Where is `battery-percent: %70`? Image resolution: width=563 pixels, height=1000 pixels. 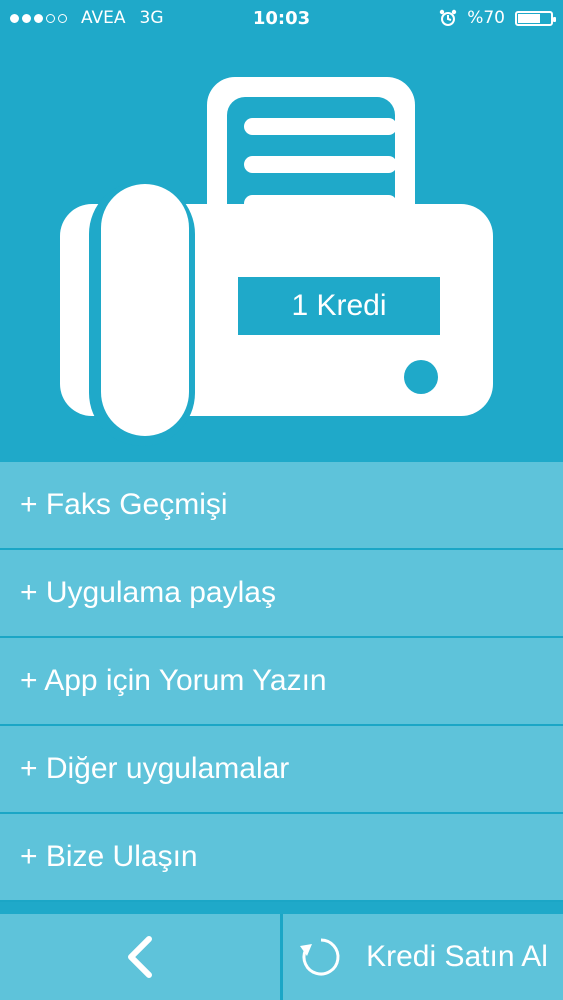 battery-percent: %70 is located at coordinates (486, 18).